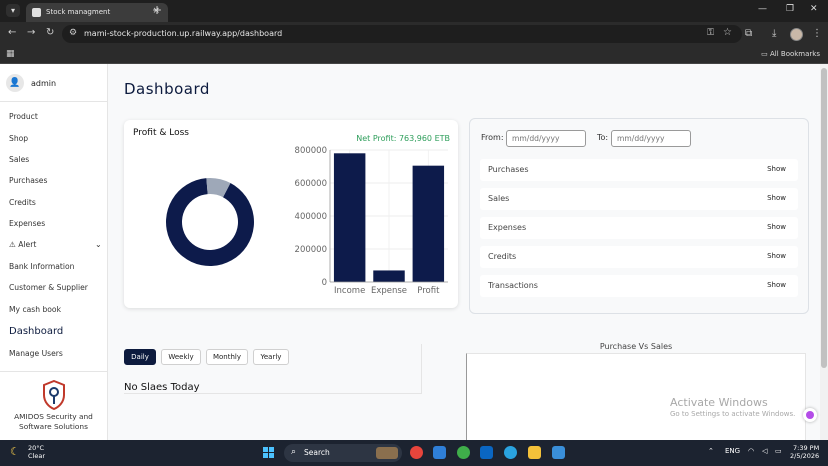 This screenshot has height=466, width=828. I want to click on profit-loss-title: Profit & Loss, so click(161, 133).